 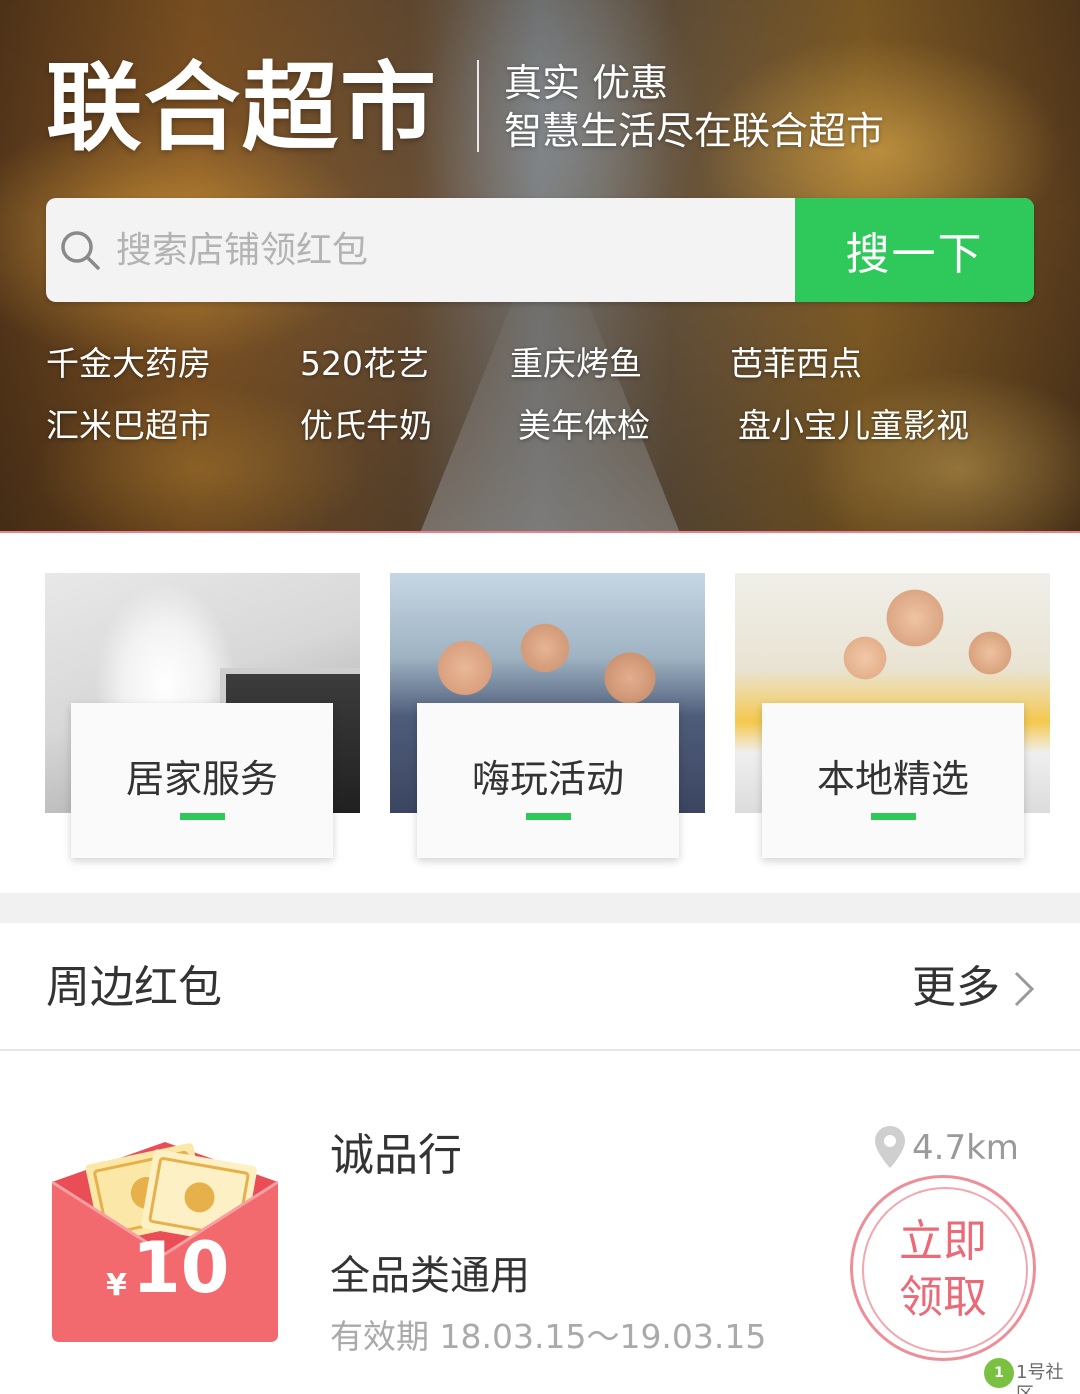 I want to click on claim-button: 立即 领取, so click(x=943, y=1268).